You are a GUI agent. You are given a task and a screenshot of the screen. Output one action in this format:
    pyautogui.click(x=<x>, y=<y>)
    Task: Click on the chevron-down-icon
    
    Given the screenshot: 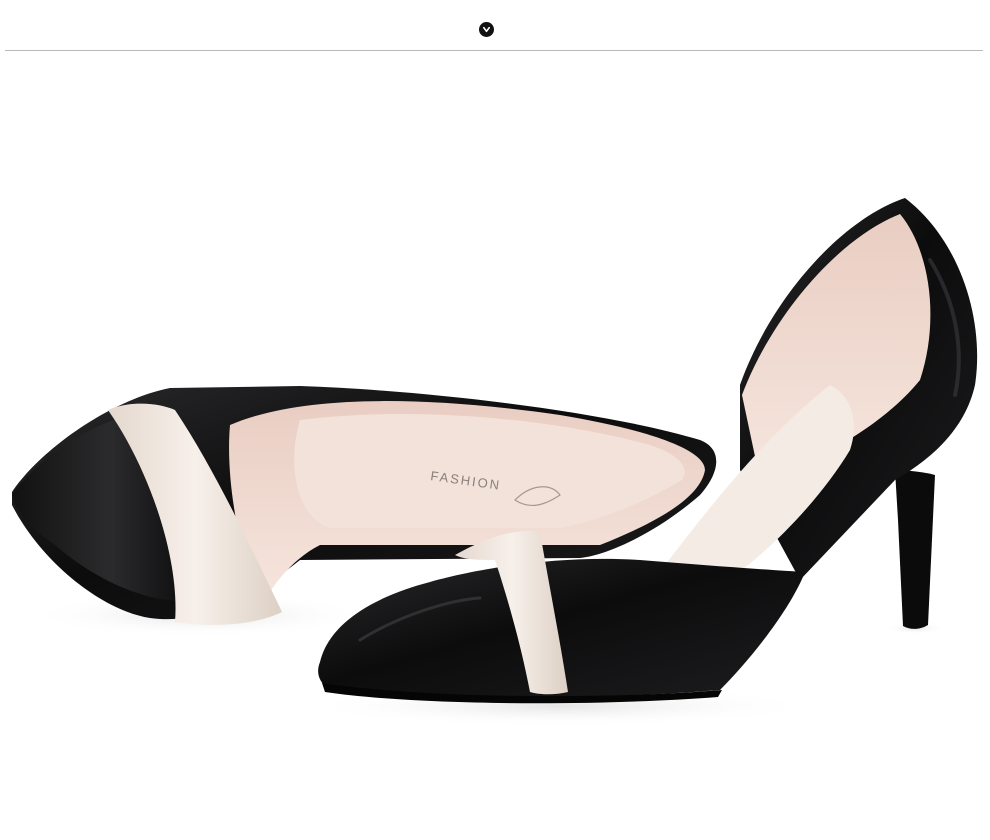 What is the action you would take?
    pyautogui.click(x=486, y=29)
    